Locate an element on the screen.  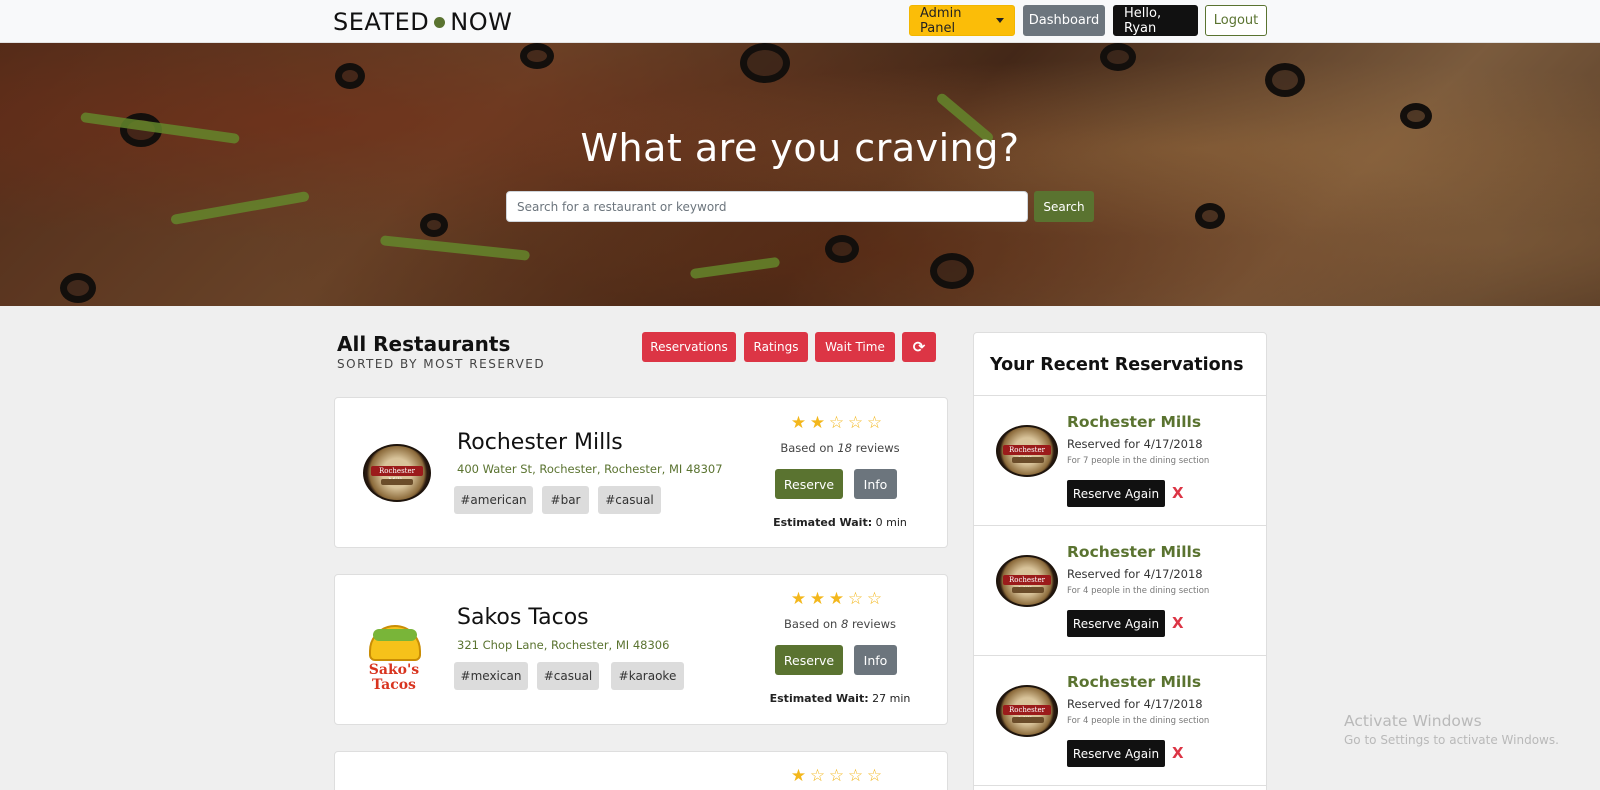
dashboard-button: Dashboard is located at coordinates (1064, 20).